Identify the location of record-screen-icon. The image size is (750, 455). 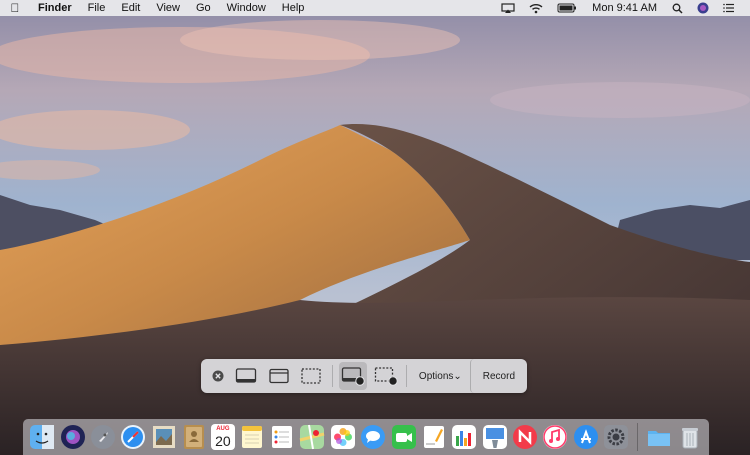
(353, 376).